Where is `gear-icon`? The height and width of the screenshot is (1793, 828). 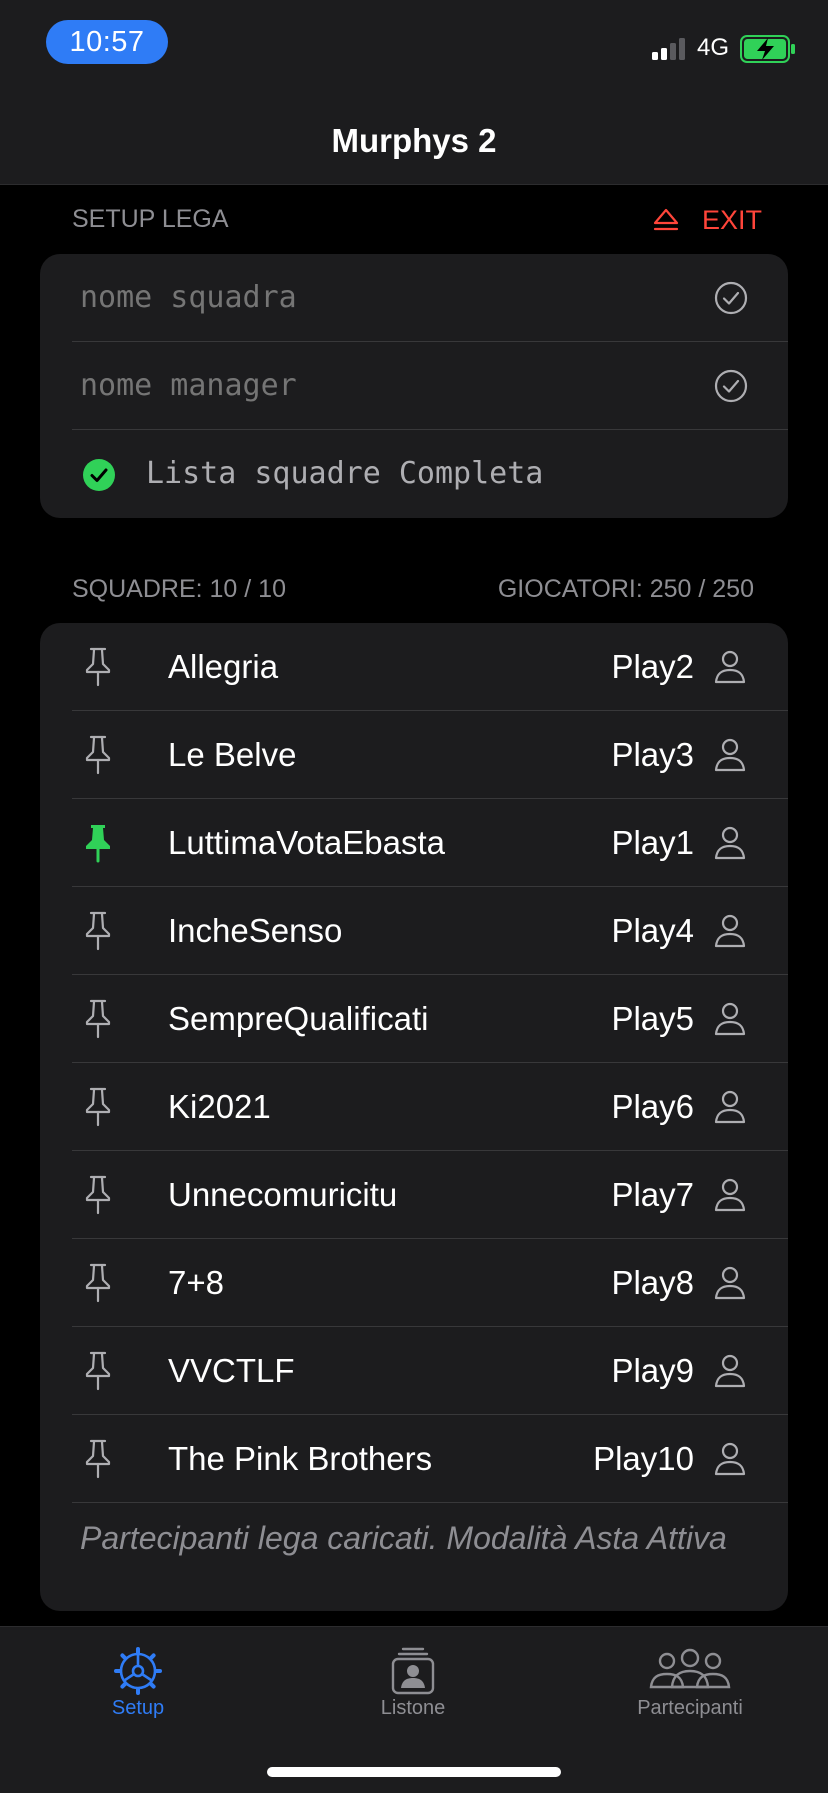 gear-icon is located at coordinates (138, 1671).